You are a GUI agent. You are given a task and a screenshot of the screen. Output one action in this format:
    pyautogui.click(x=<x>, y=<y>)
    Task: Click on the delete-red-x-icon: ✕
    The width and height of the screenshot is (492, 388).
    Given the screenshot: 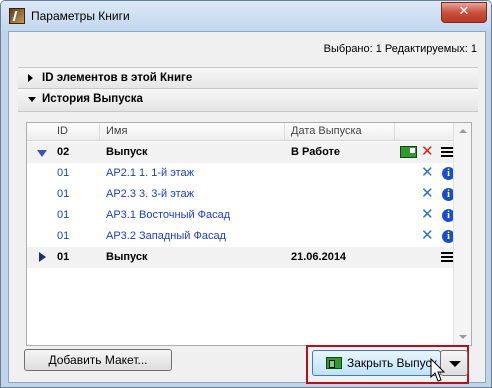 What is the action you would take?
    pyautogui.click(x=429, y=152)
    